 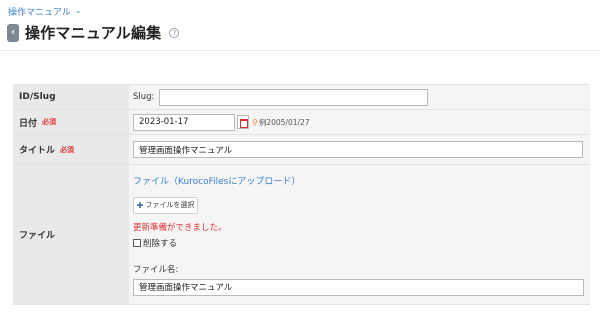 I want to click on title-value, so click(x=359, y=149).